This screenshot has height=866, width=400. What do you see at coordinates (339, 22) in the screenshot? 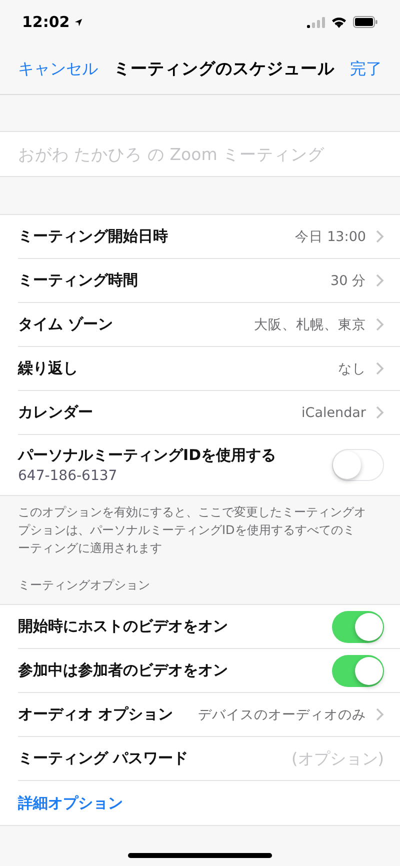
I see `wifi-icon` at bounding box center [339, 22].